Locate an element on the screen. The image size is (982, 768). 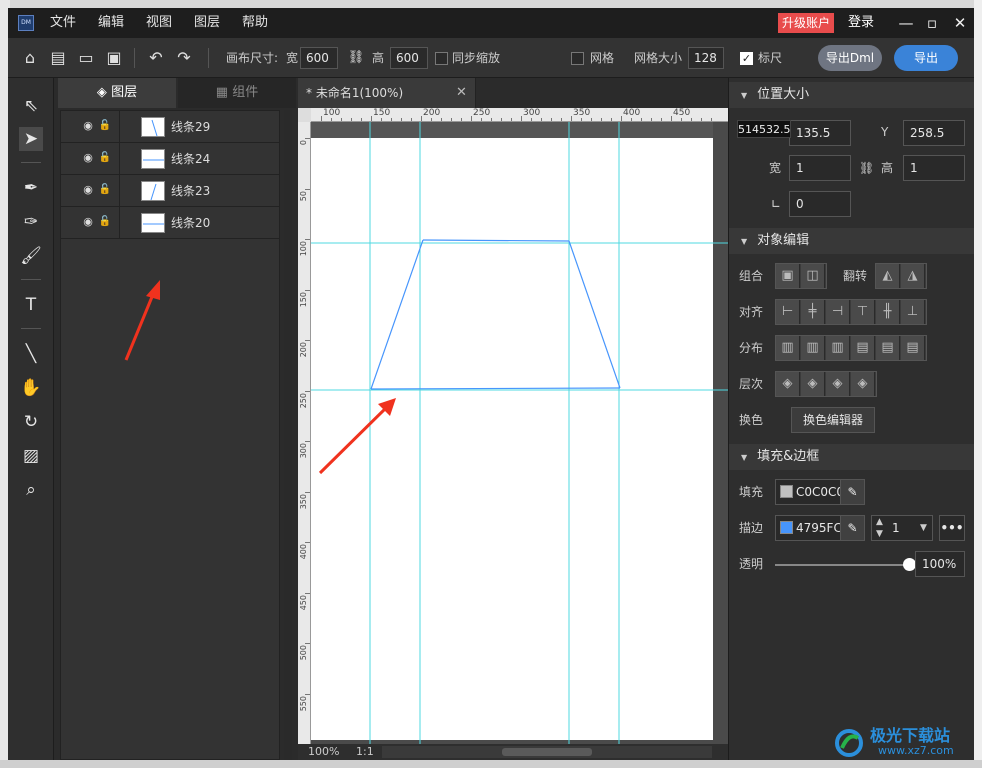
layer-row: ◉ 🔓 线条29 is located at coordinates (170, 127).